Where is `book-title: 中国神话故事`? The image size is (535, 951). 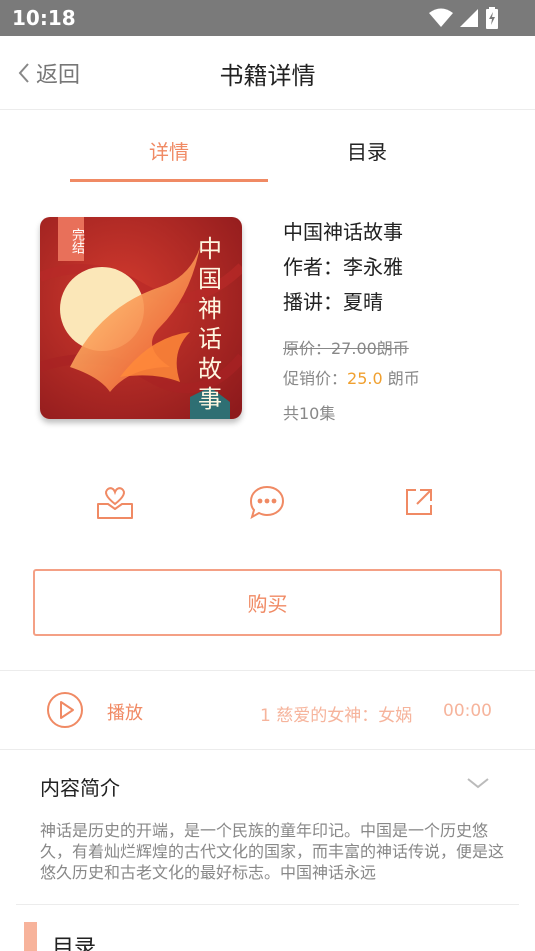 book-title: 中国神话故事 is located at coordinates (343, 232).